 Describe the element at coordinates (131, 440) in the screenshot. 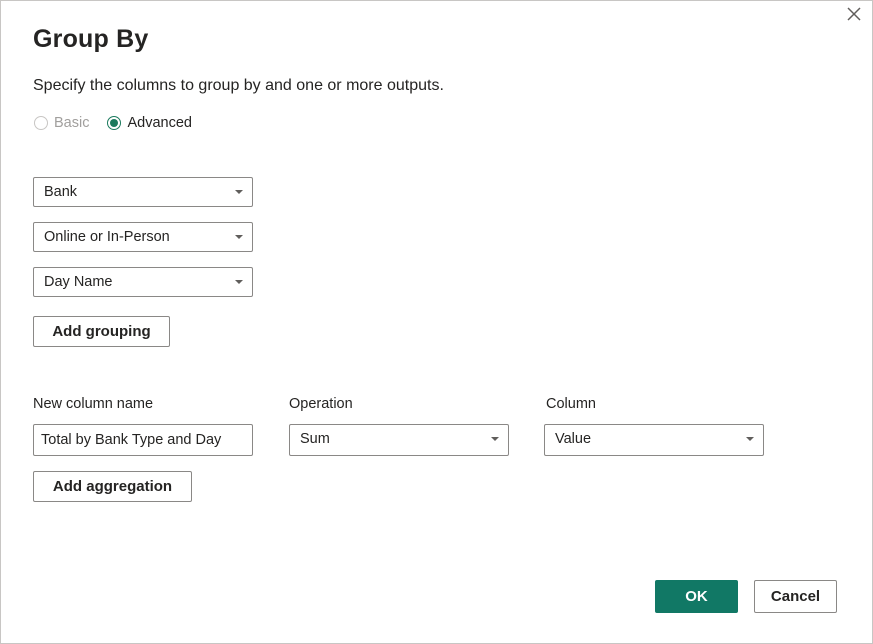

I see `new-column-name-value: Total by Bank Type and Day` at that location.